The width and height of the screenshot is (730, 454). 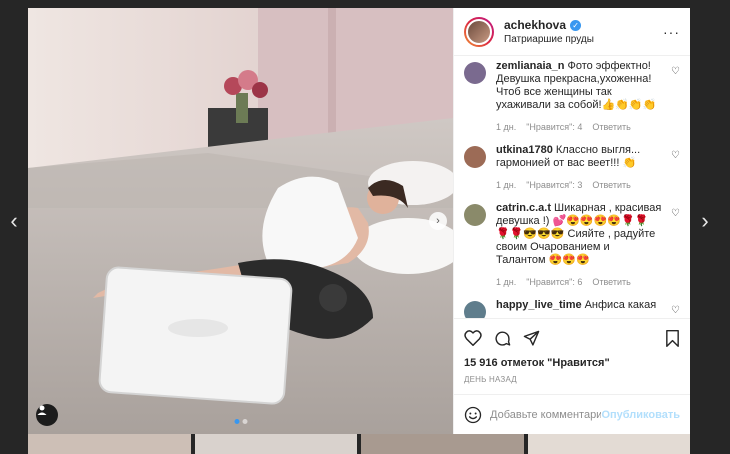 What do you see at coordinates (502, 338) in the screenshot?
I see `comment-icon` at bounding box center [502, 338].